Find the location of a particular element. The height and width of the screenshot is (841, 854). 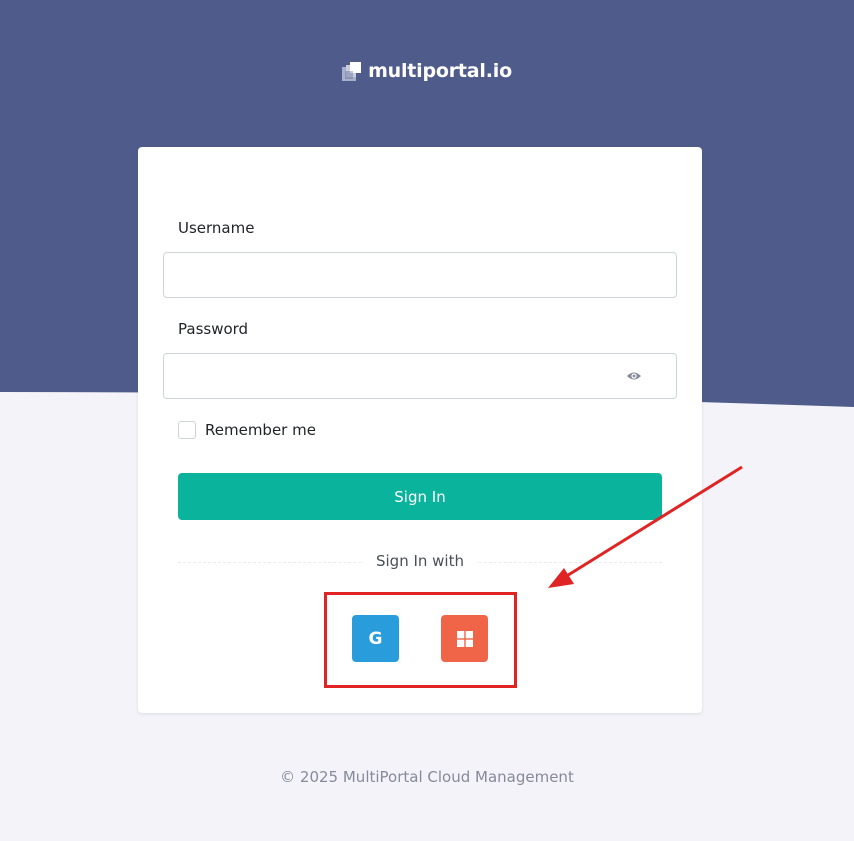

multiportal-logo-icon is located at coordinates (352, 71).